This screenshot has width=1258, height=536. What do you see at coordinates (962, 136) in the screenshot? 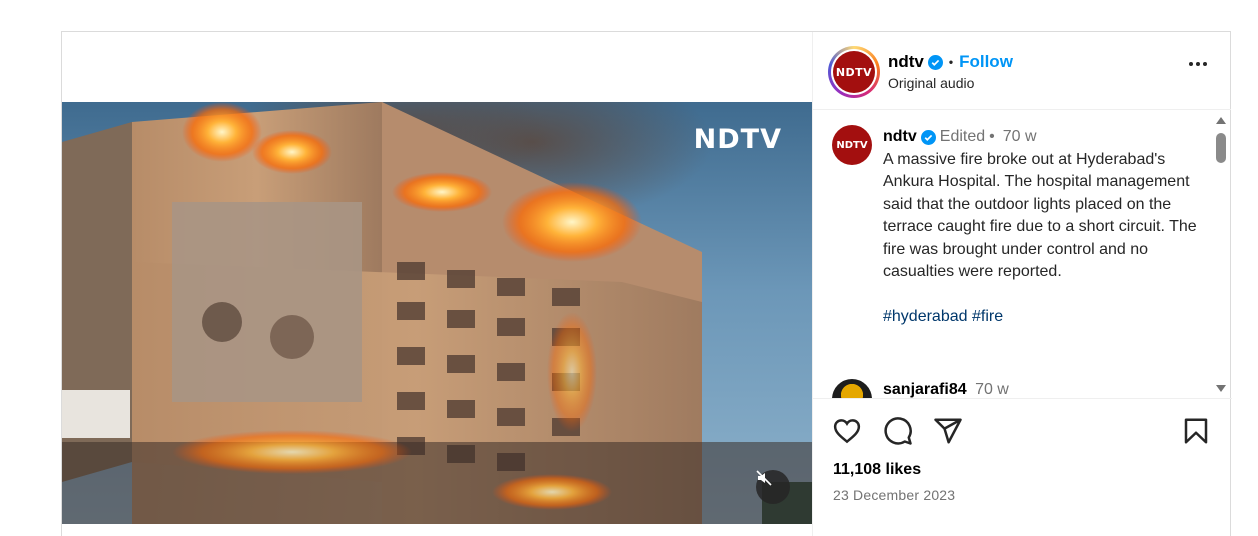
I see `edited-label: Edited` at bounding box center [962, 136].